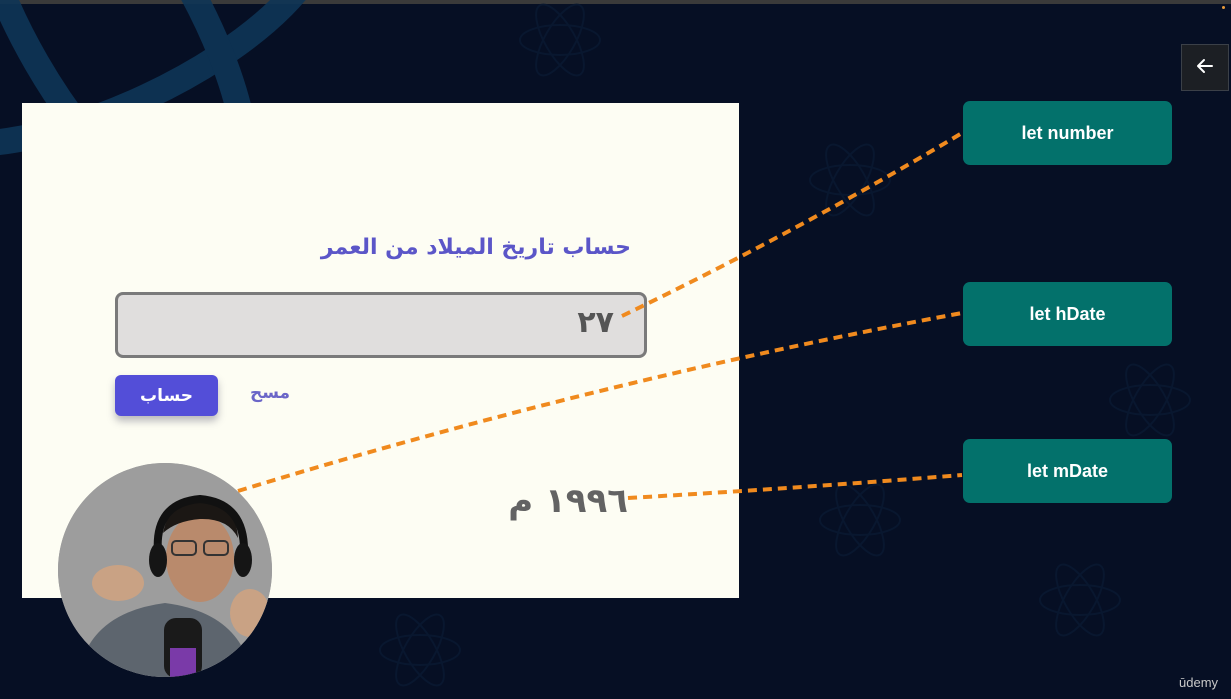 The width and height of the screenshot is (1231, 699). What do you see at coordinates (1067, 471) in the screenshot?
I see `variable-box-mdate: let mDate` at bounding box center [1067, 471].